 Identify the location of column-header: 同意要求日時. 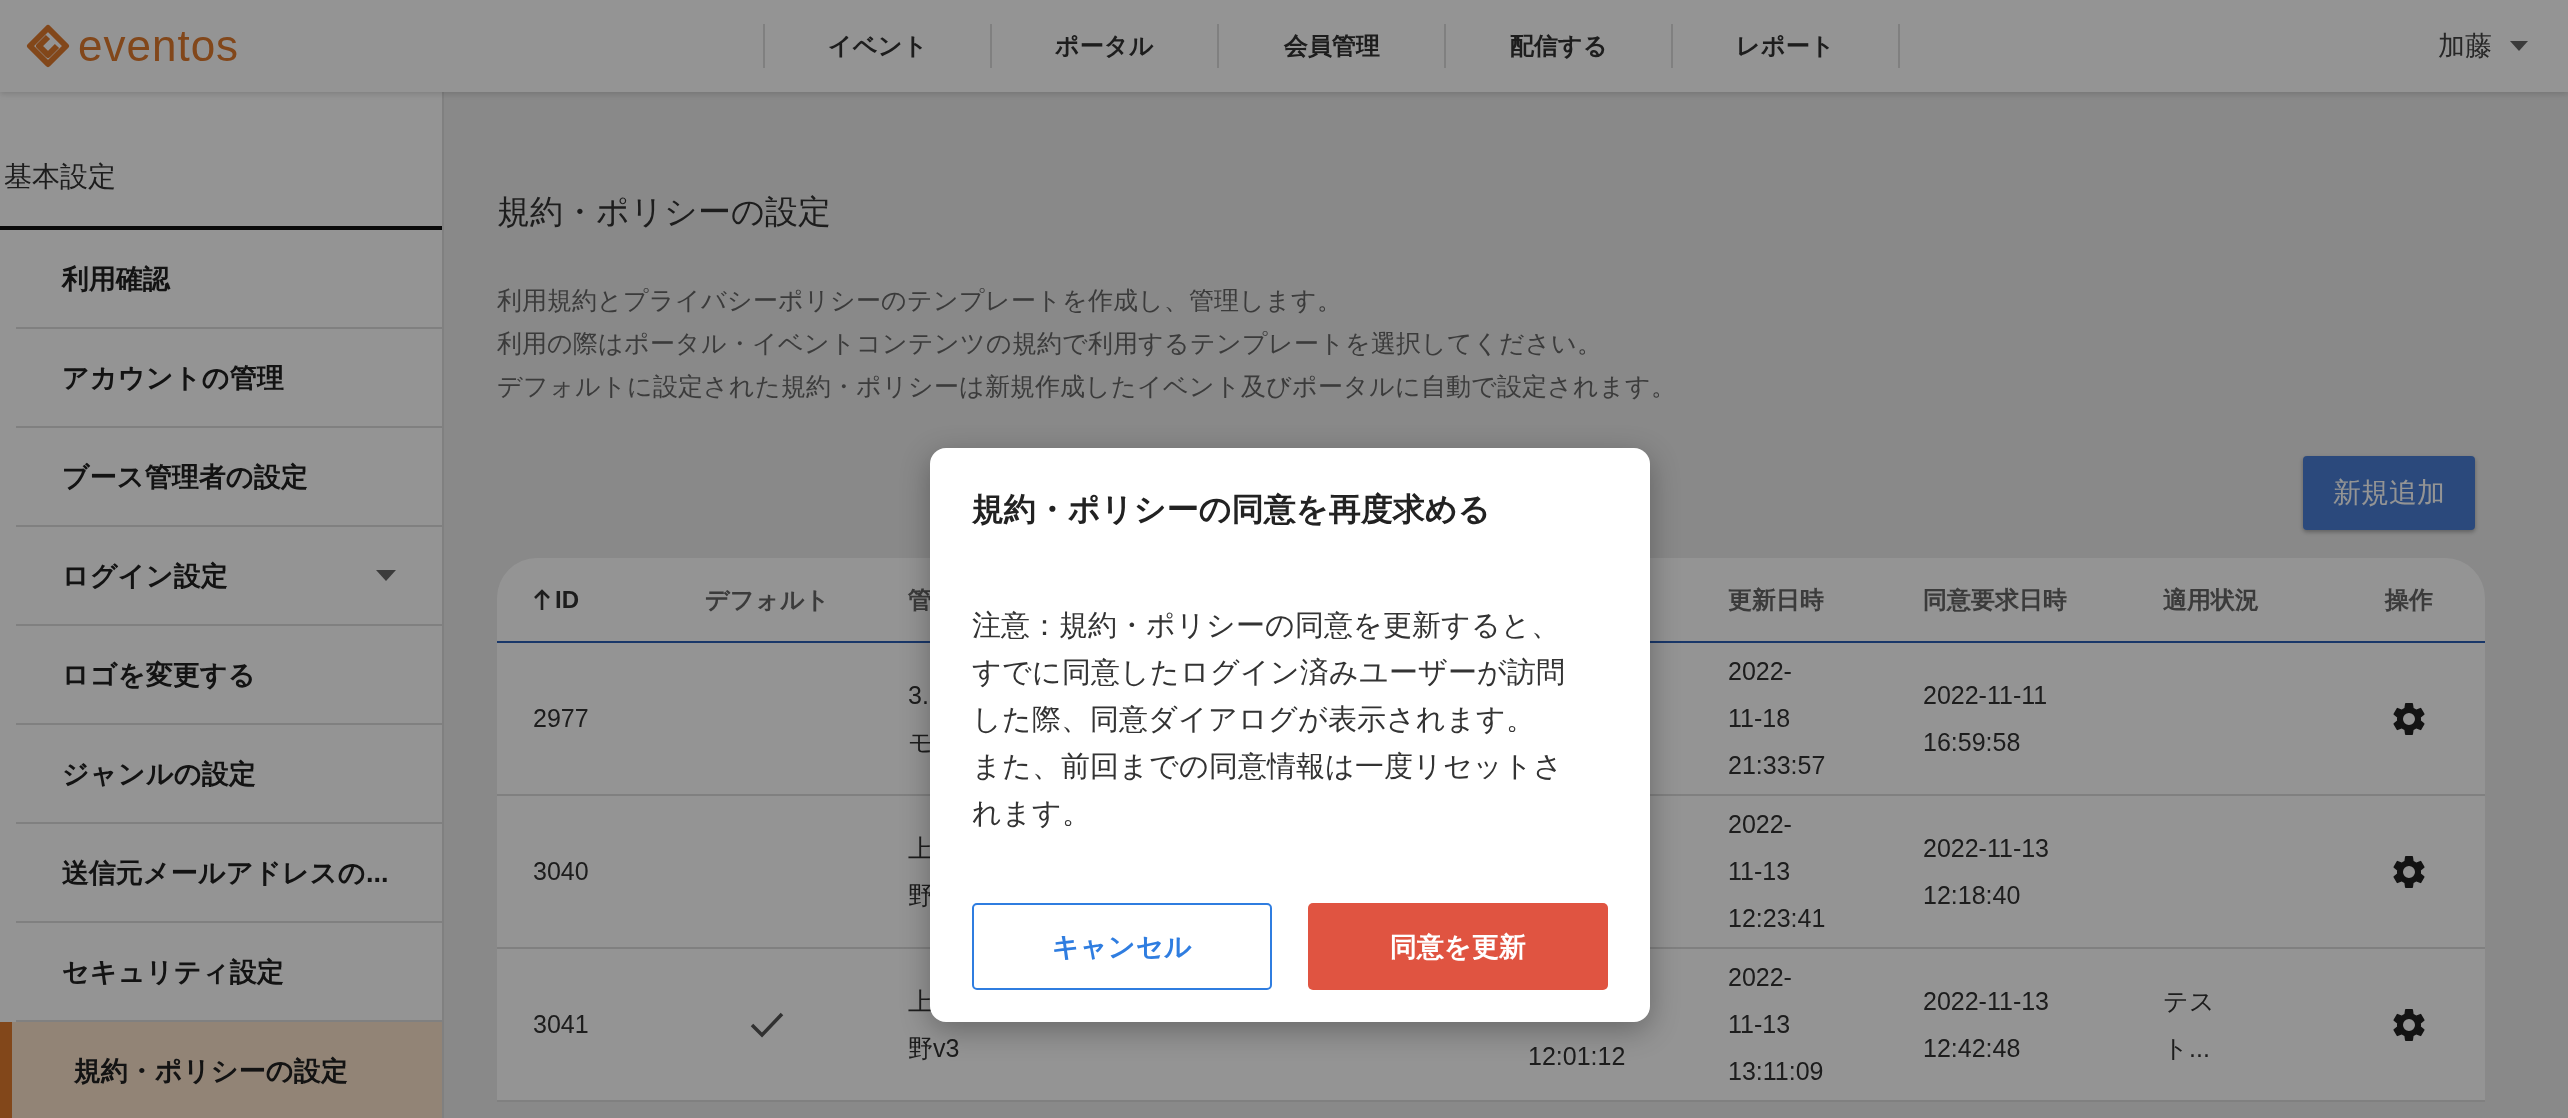
(1995, 599).